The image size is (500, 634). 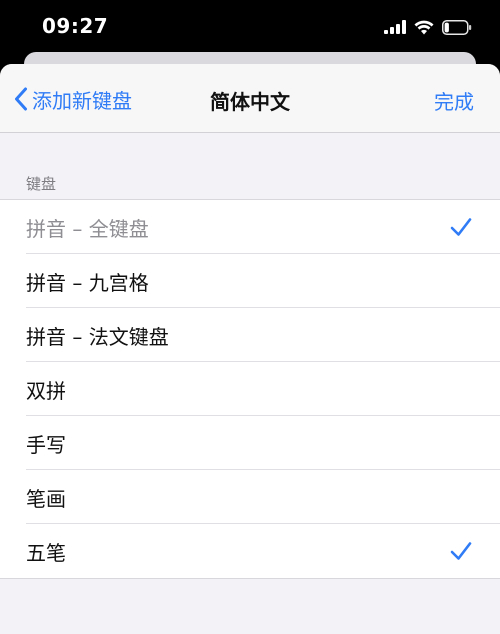 What do you see at coordinates (46, 444) in the screenshot?
I see `keyboard-option-label: 手写` at bounding box center [46, 444].